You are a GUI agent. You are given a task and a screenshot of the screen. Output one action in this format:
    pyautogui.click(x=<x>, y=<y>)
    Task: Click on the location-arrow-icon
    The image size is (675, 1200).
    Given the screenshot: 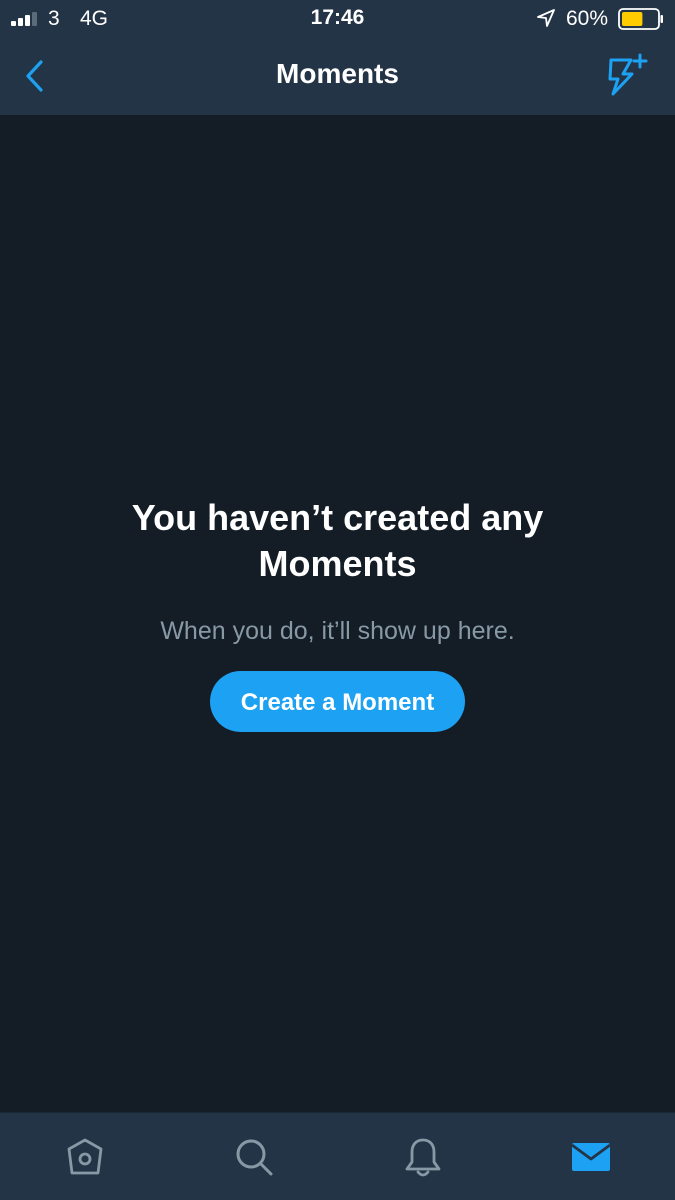 What is the action you would take?
    pyautogui.click(x=546, y=18)
    